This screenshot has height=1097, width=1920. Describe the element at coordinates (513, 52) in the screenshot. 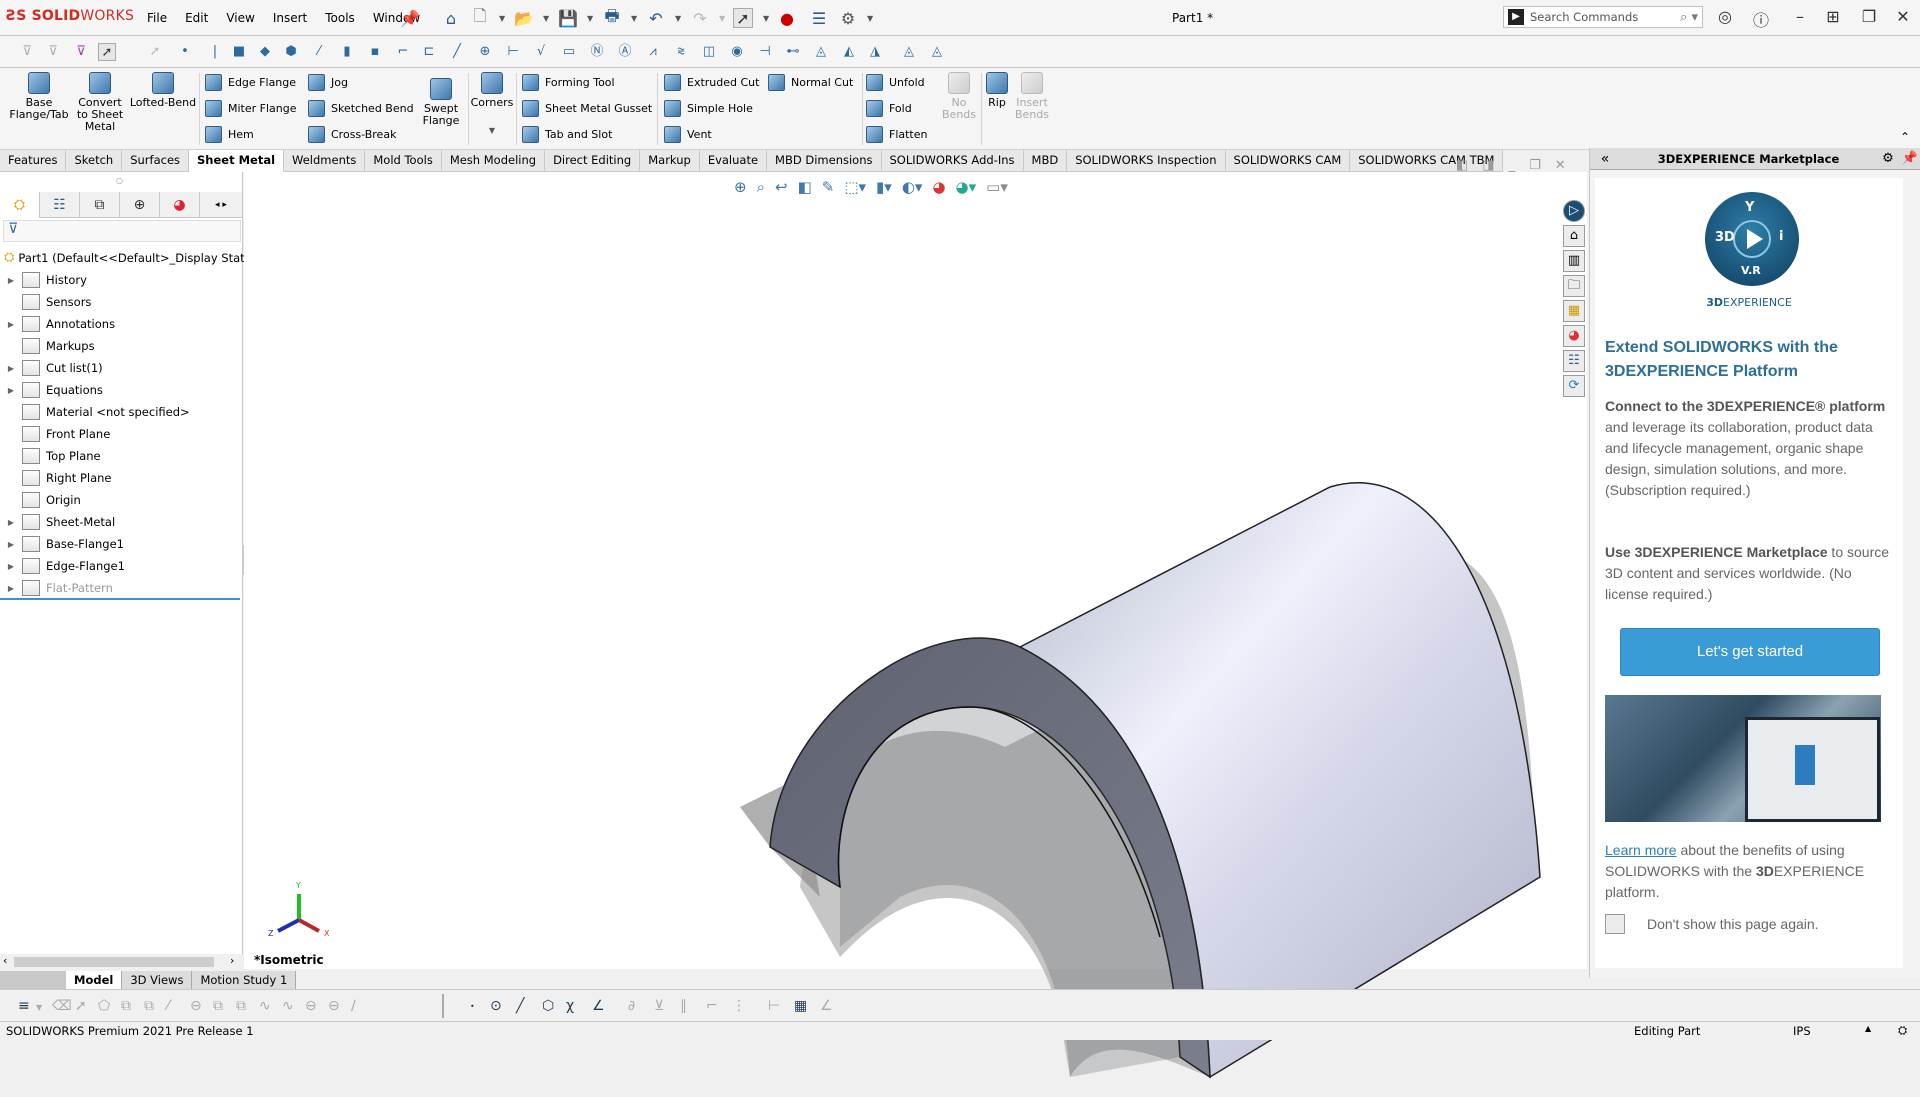

I see `filter-dimensions-icon: ⊢` at that location.